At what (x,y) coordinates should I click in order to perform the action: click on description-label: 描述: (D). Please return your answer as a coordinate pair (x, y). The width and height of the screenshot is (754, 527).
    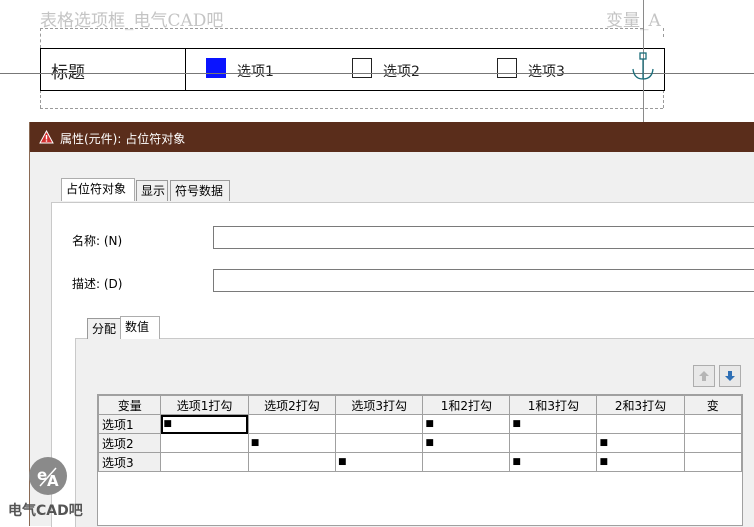
    Looking at the image, I should click on (97, 284).